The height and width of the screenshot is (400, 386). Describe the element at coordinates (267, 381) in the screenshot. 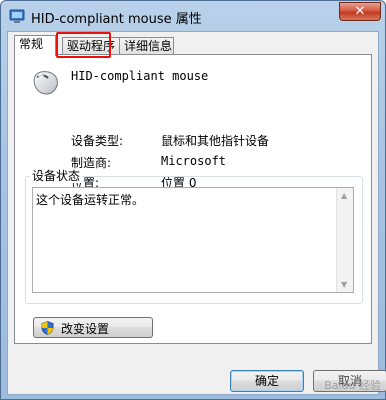

I see `ok-button: 确定` at that location.